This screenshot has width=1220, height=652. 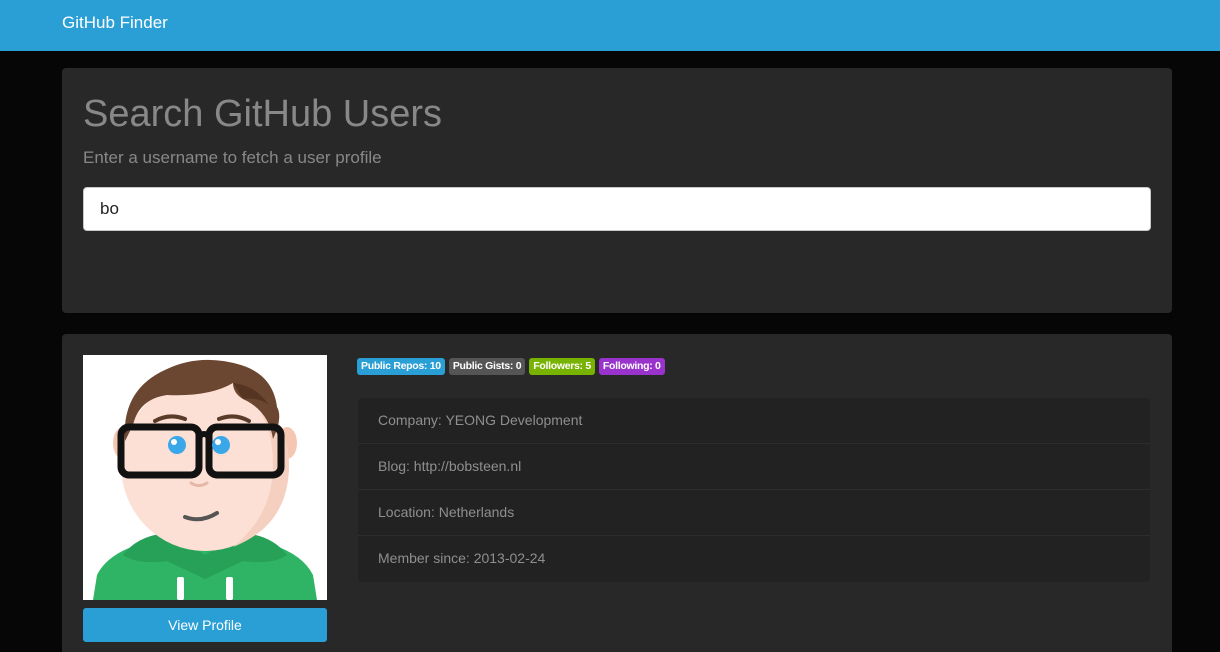 I want to click on public-repos-badge: Public Repos: 10, so click(x=401, y=366).